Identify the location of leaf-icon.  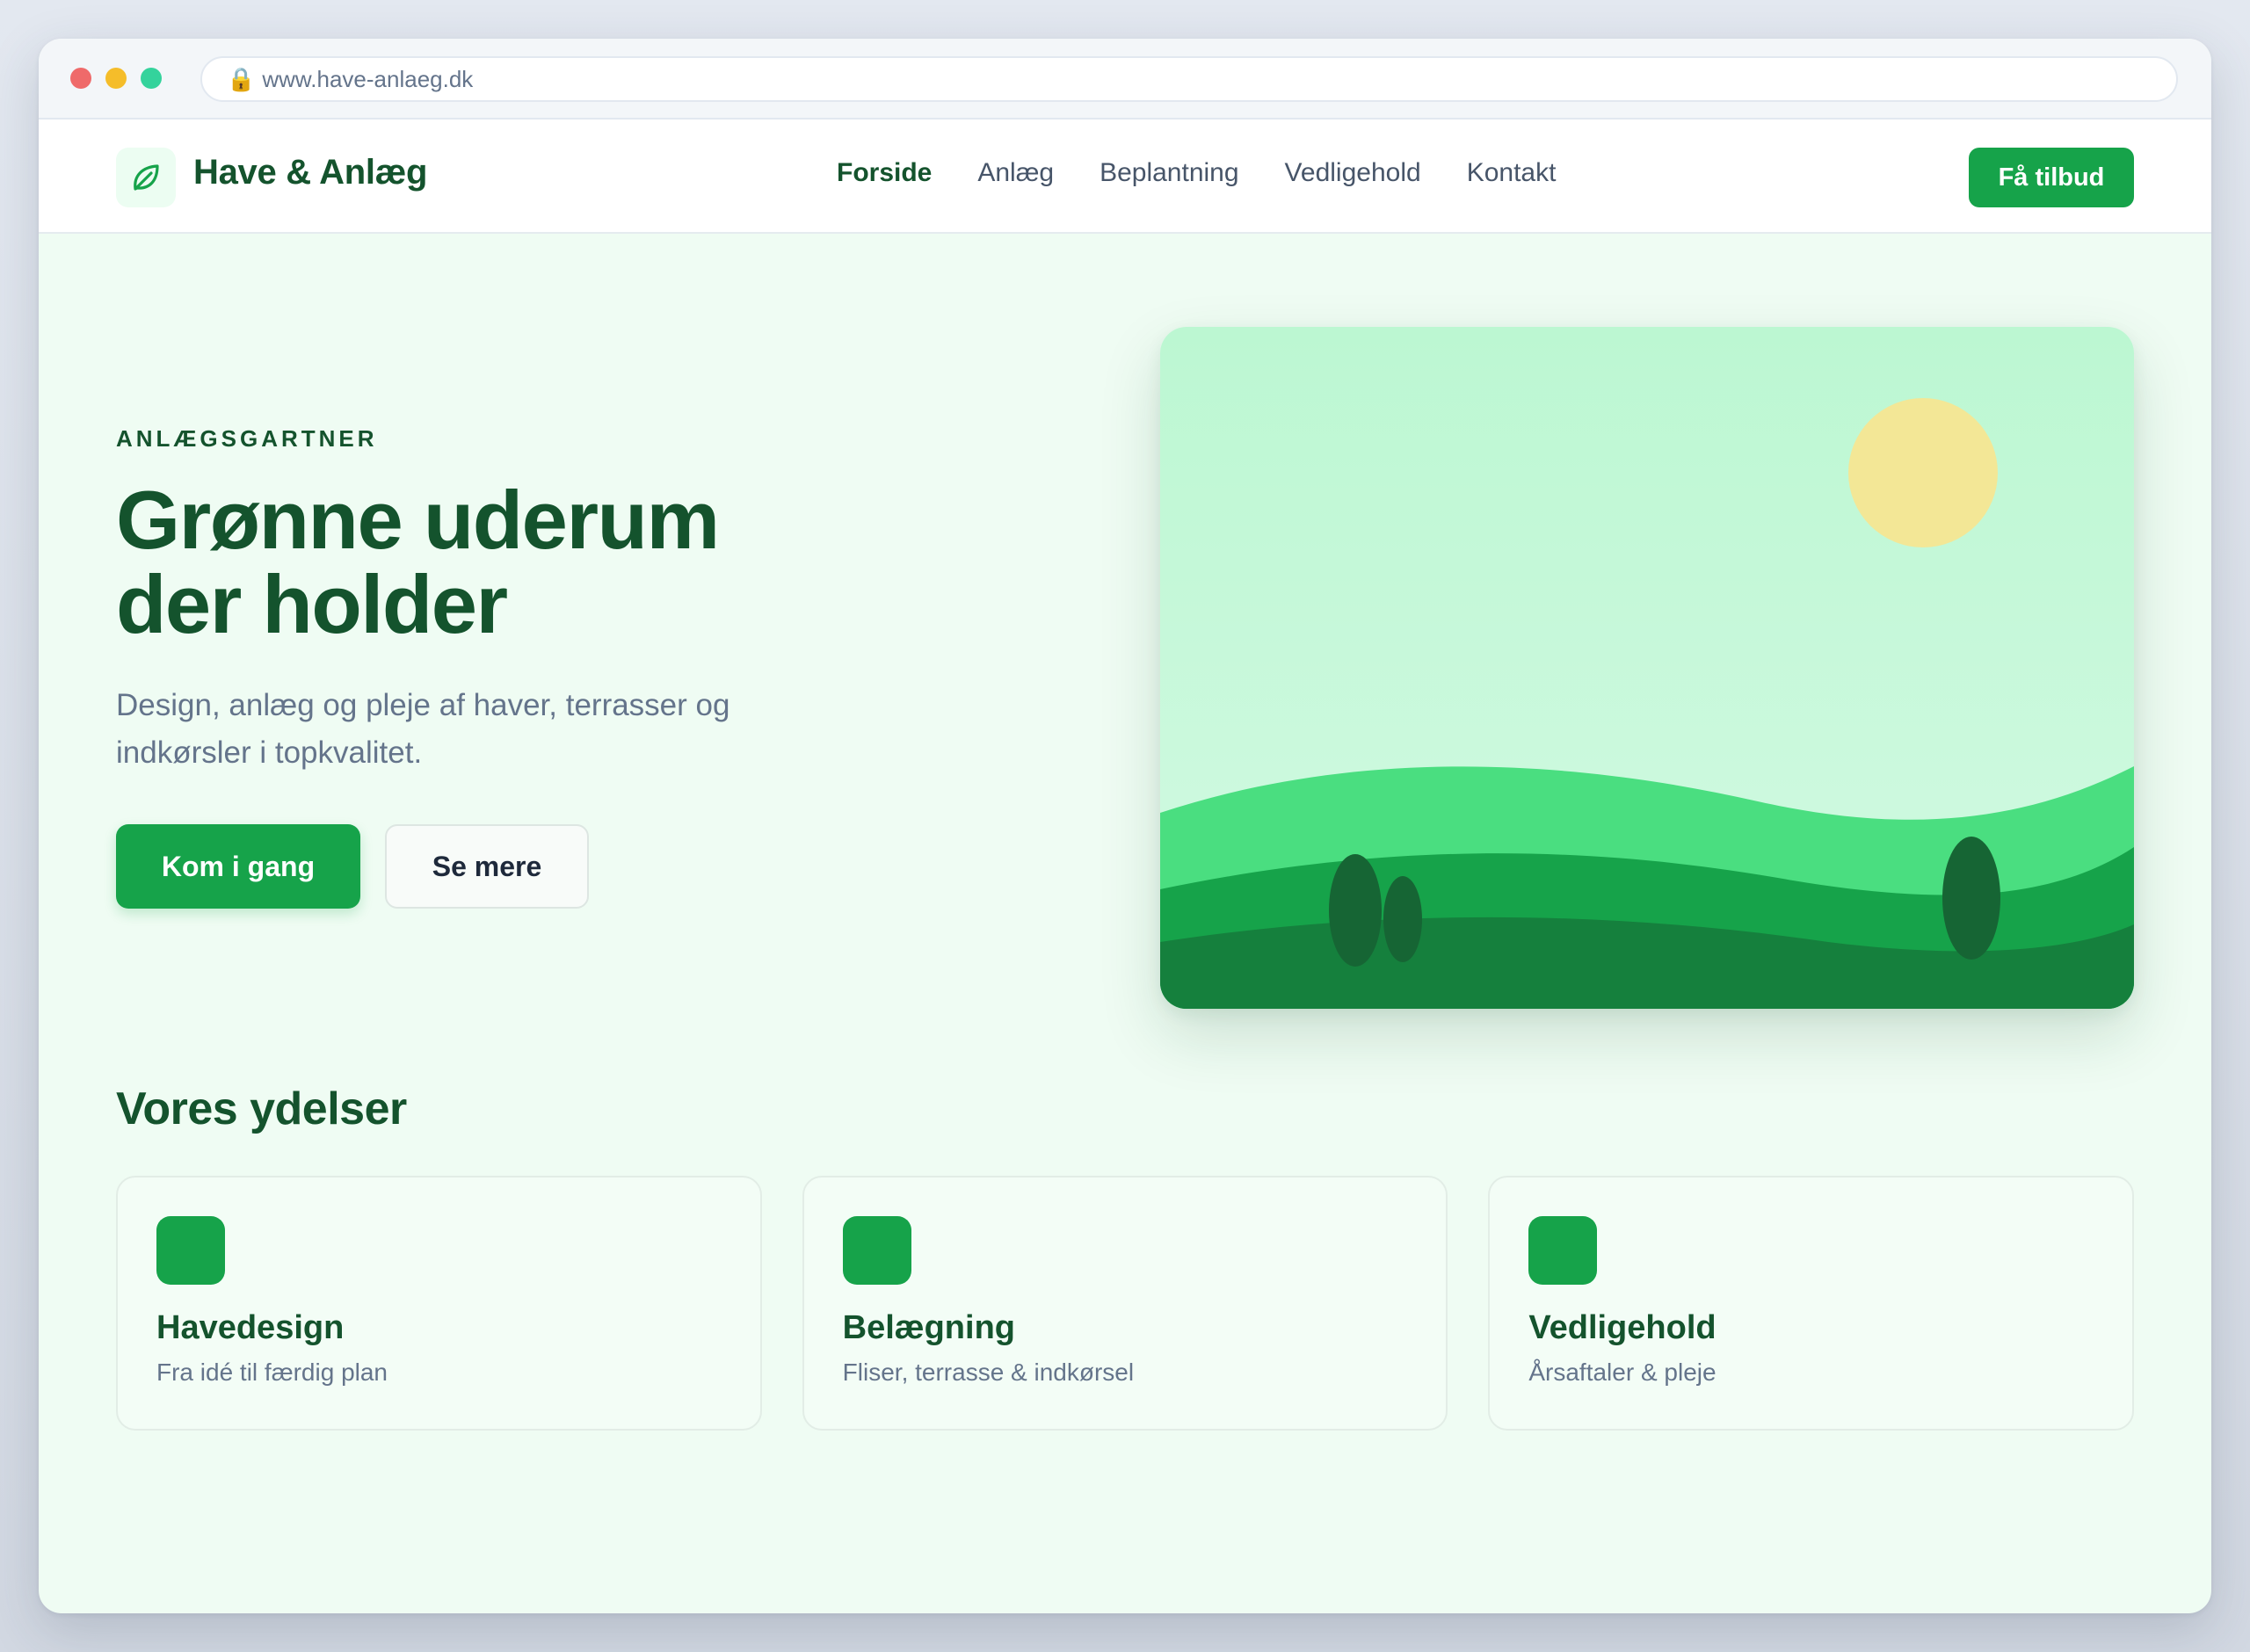
(146, 177).